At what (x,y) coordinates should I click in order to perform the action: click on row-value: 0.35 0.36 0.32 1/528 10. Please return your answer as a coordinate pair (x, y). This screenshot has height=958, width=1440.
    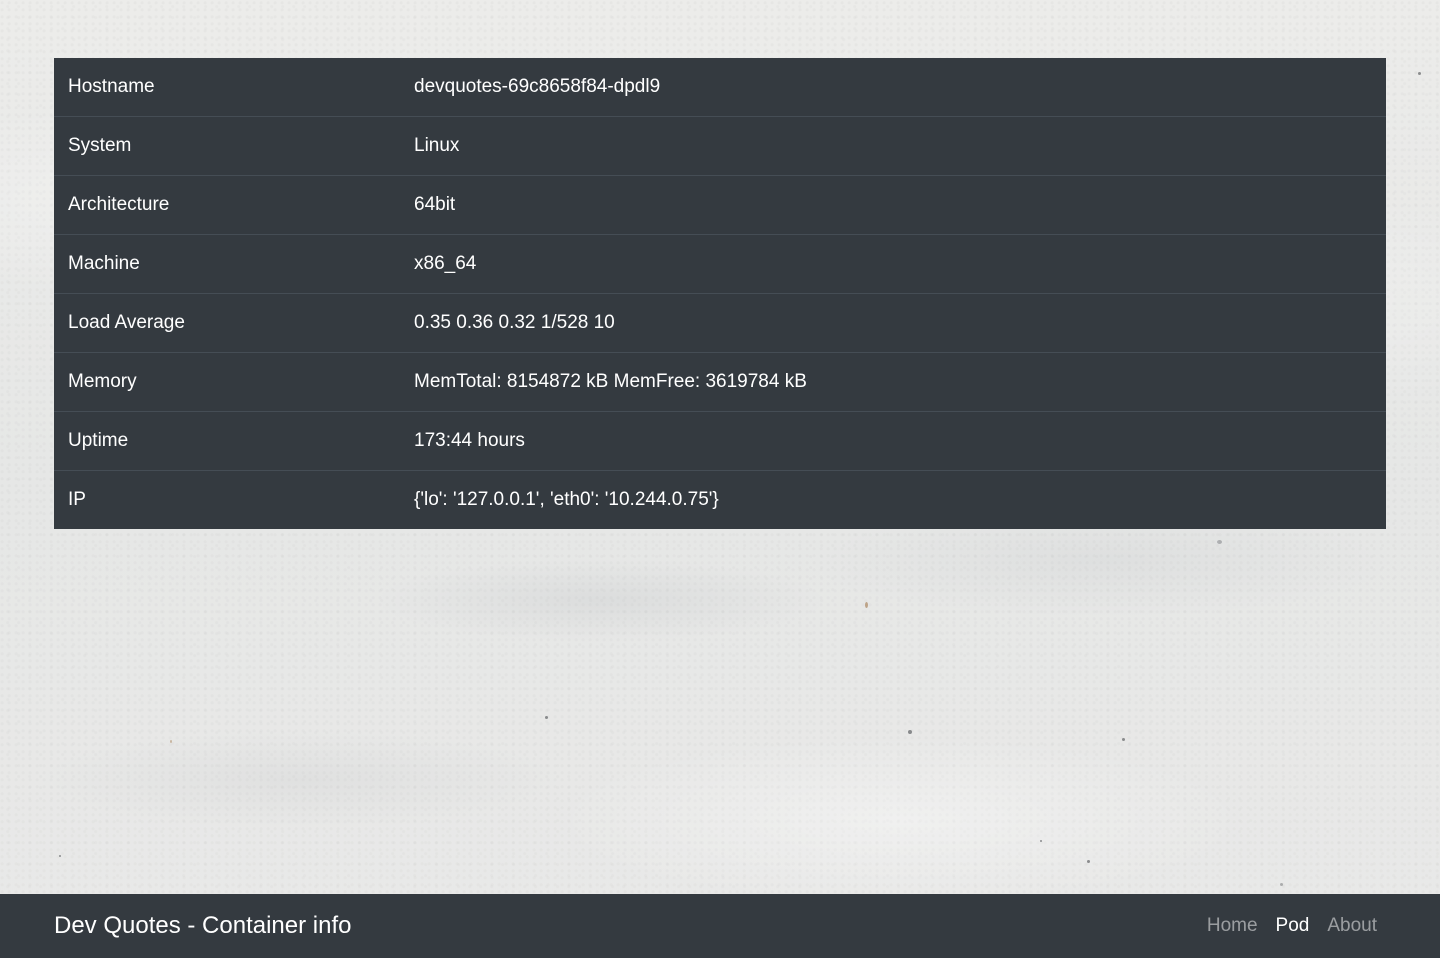
    Looking at the image, I should click on (514, 322).